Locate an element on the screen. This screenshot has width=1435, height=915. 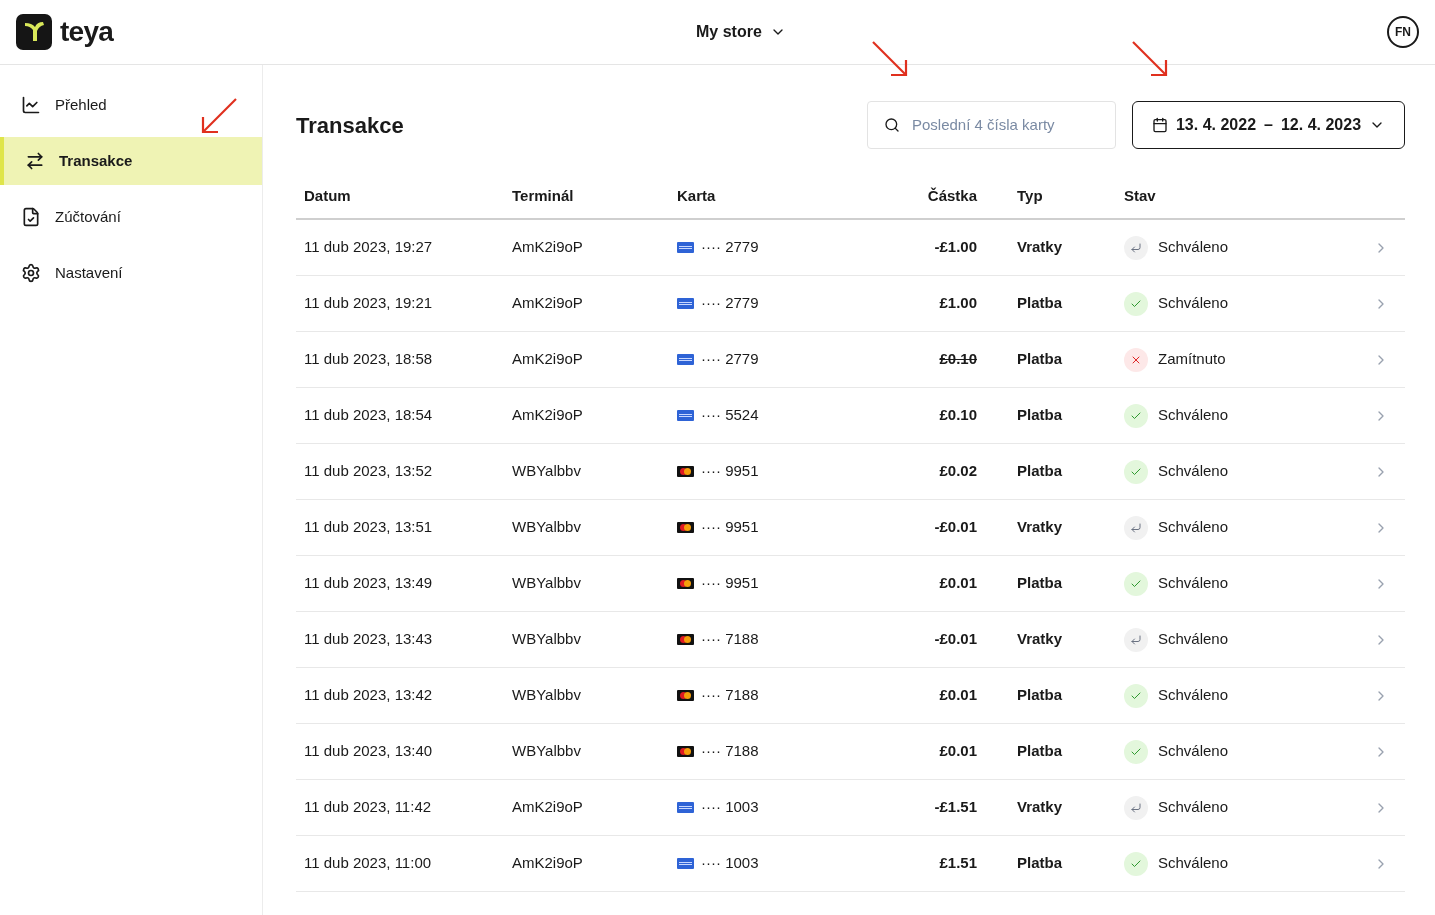
table-row: 11 dub 2023, 13:43 WBYalbbv ···· 7188 -£0.01 Vratky Schváleno is located at coordinates (850, 640).